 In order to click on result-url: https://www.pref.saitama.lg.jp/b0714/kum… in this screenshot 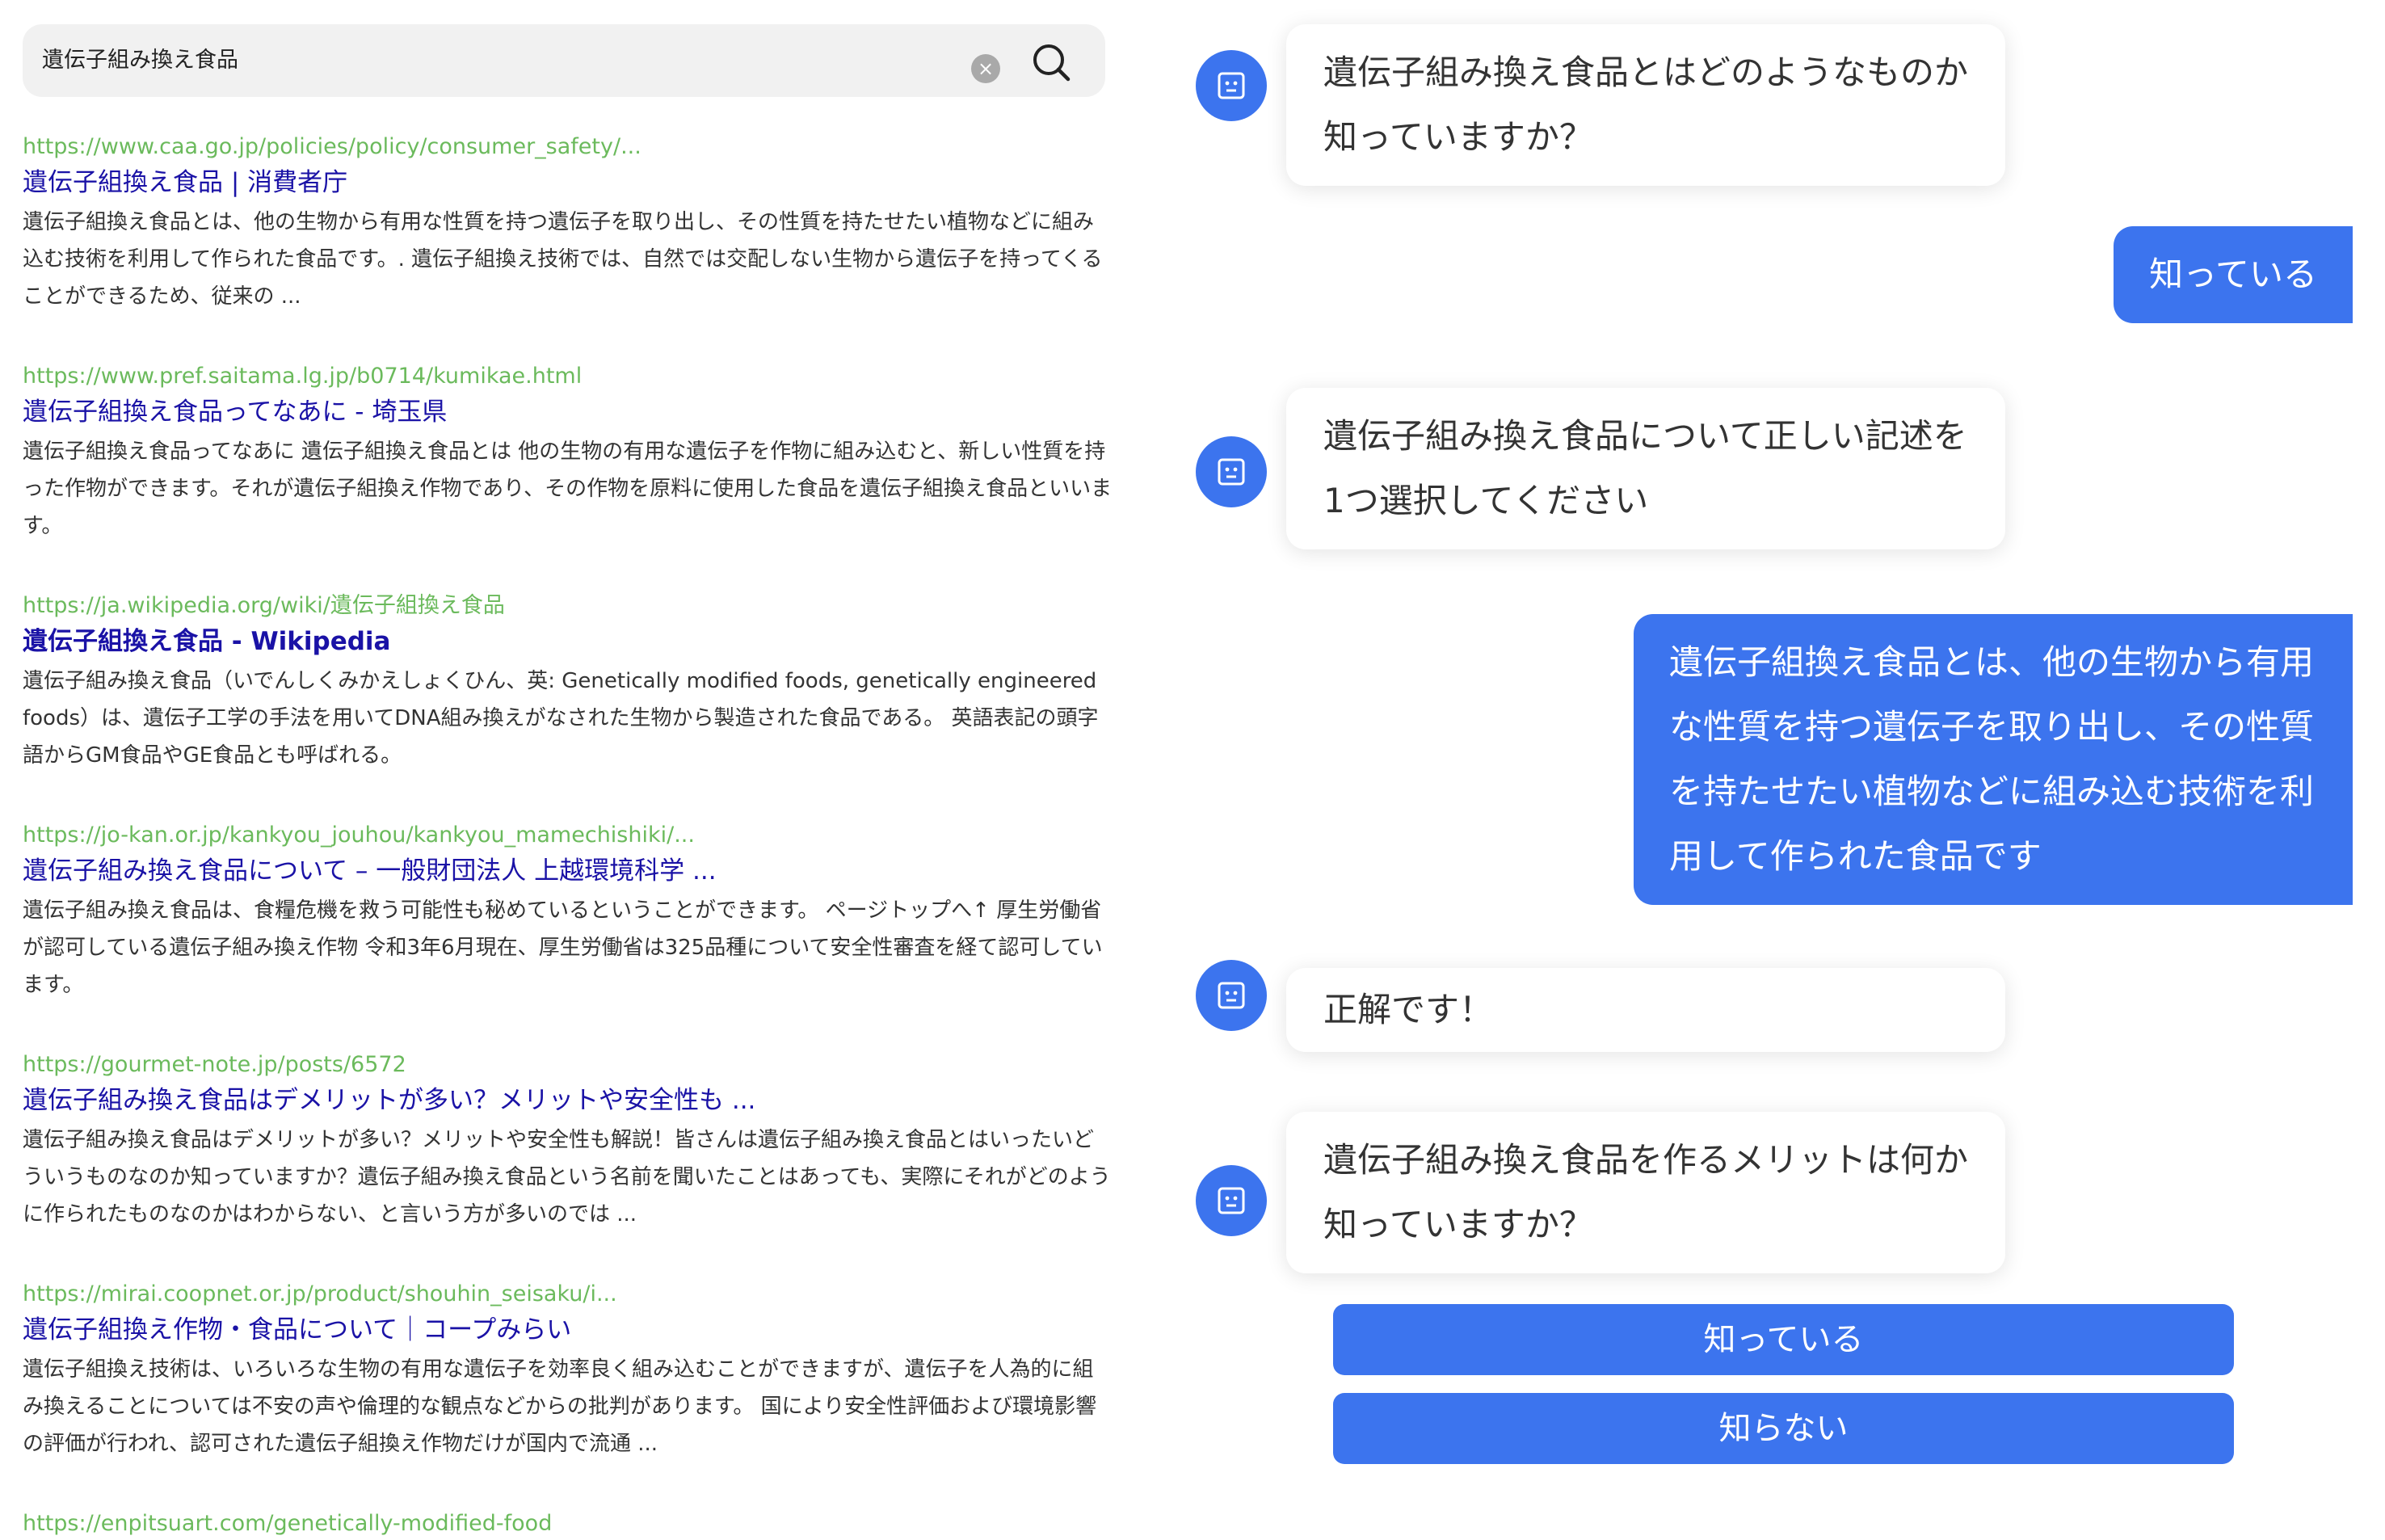, I will do `click(568, 376)`.